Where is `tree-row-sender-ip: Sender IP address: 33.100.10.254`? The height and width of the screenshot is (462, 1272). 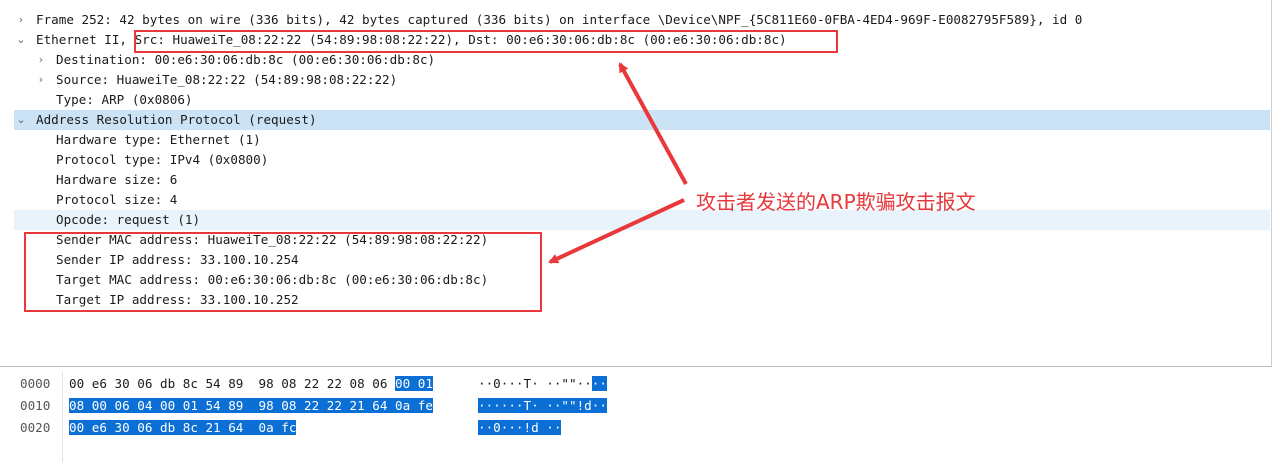
tree-row-sender-ip: Sender IP address: 33.100.10.254 is located at coordinates (642, 260).